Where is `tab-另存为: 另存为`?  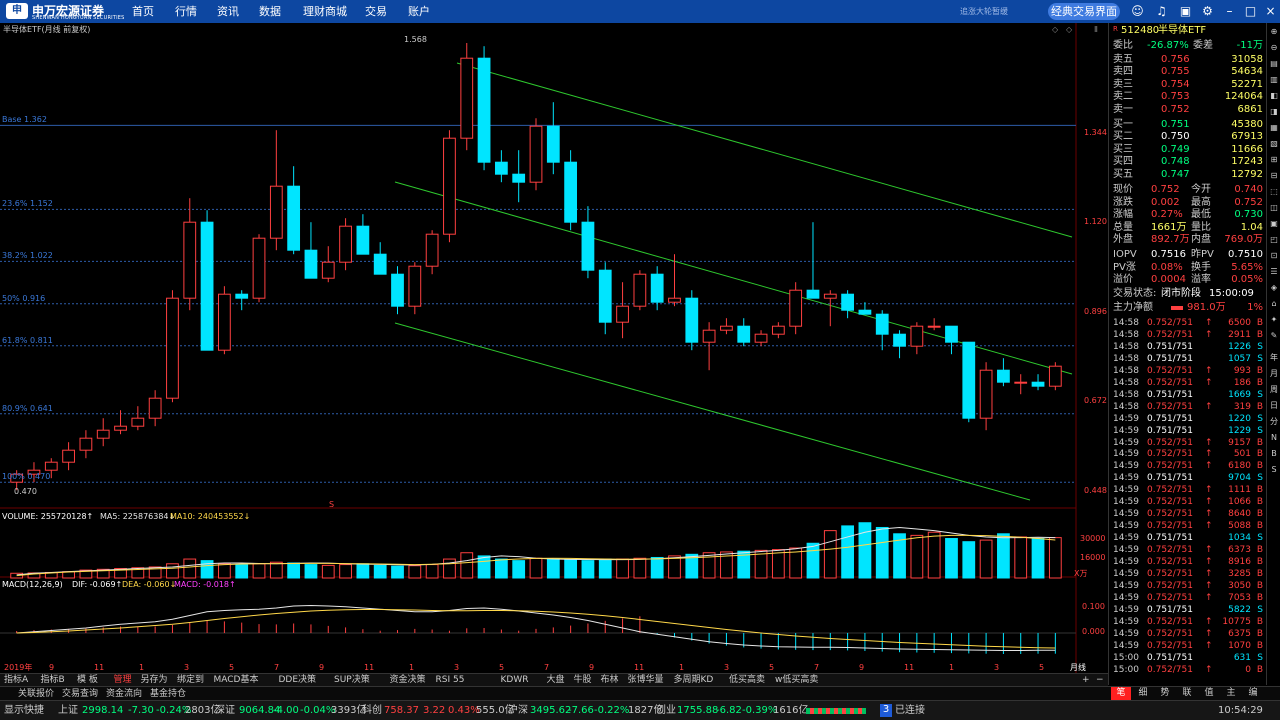
tab-另存为: 另存为 is located at coordinates (154, 680).